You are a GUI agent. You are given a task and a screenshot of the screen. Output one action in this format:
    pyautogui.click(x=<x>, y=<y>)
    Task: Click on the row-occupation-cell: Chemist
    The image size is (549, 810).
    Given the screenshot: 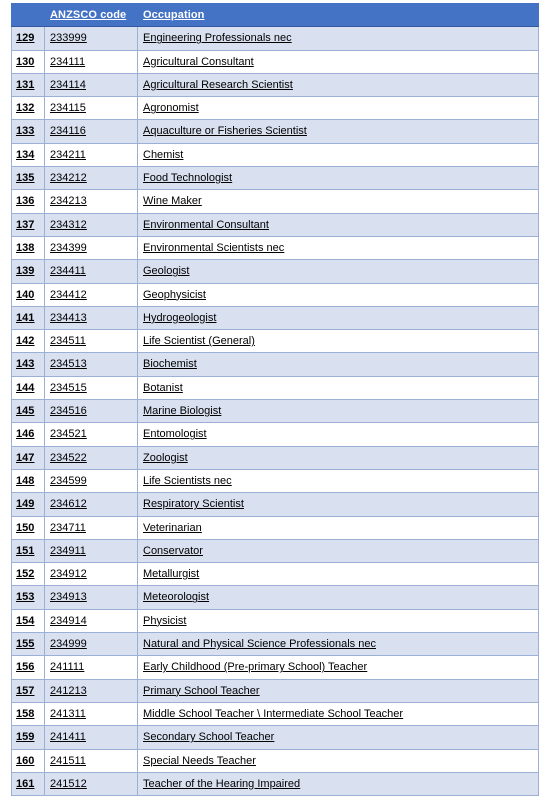 What is the action you would take?
    pyautogui.click(x=338, y=155)
    